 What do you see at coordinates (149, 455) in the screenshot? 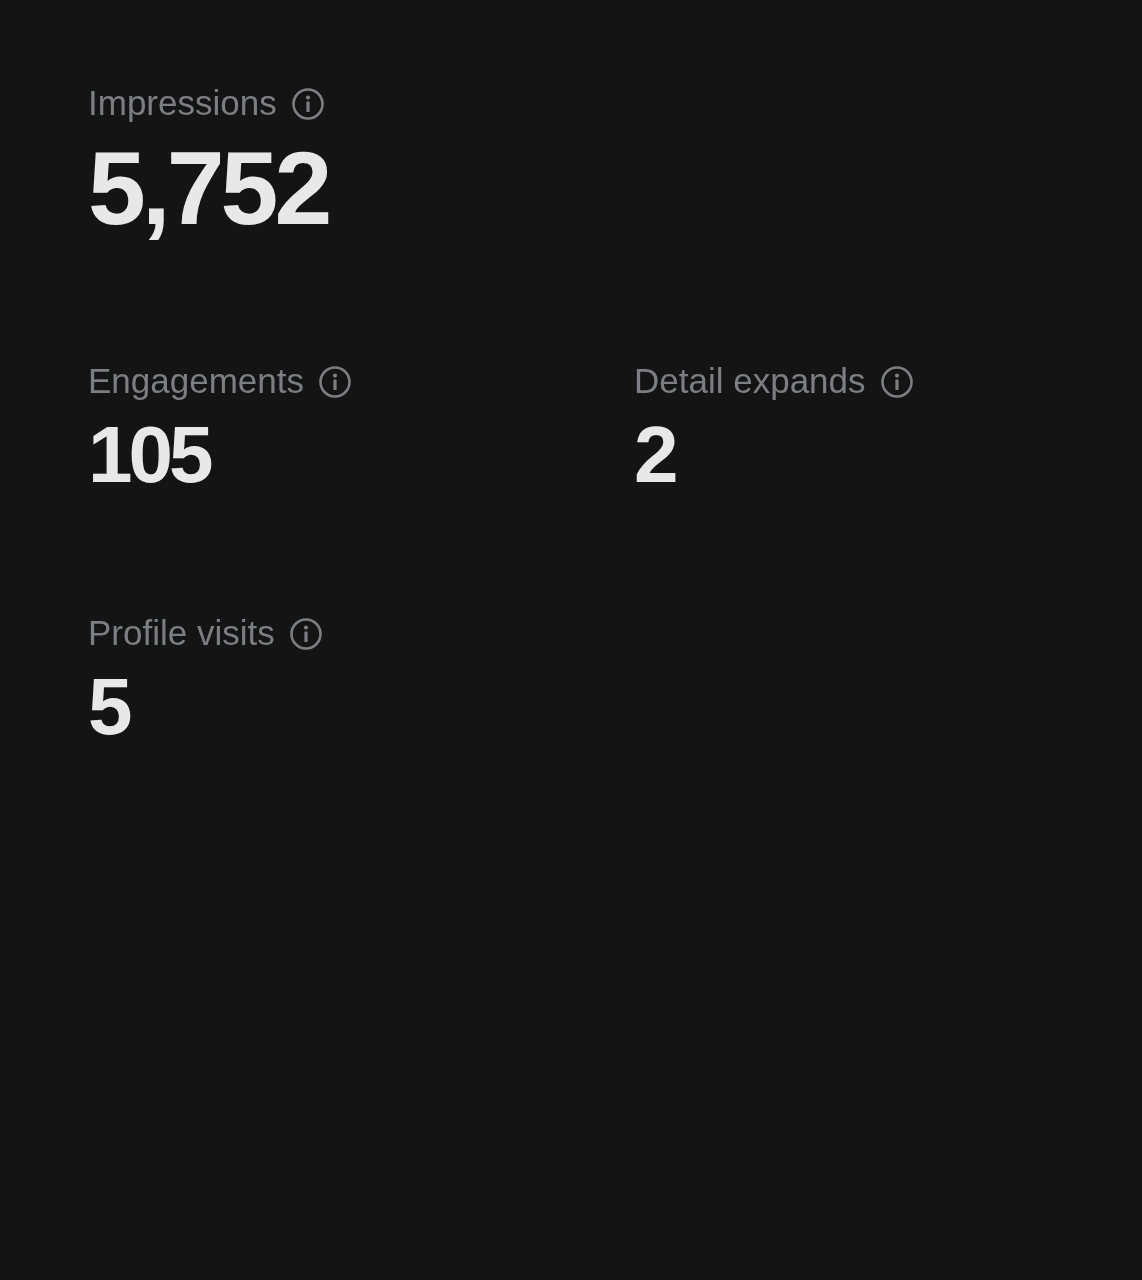
I see `metric-value: 105` at bounding box center [149, 455].